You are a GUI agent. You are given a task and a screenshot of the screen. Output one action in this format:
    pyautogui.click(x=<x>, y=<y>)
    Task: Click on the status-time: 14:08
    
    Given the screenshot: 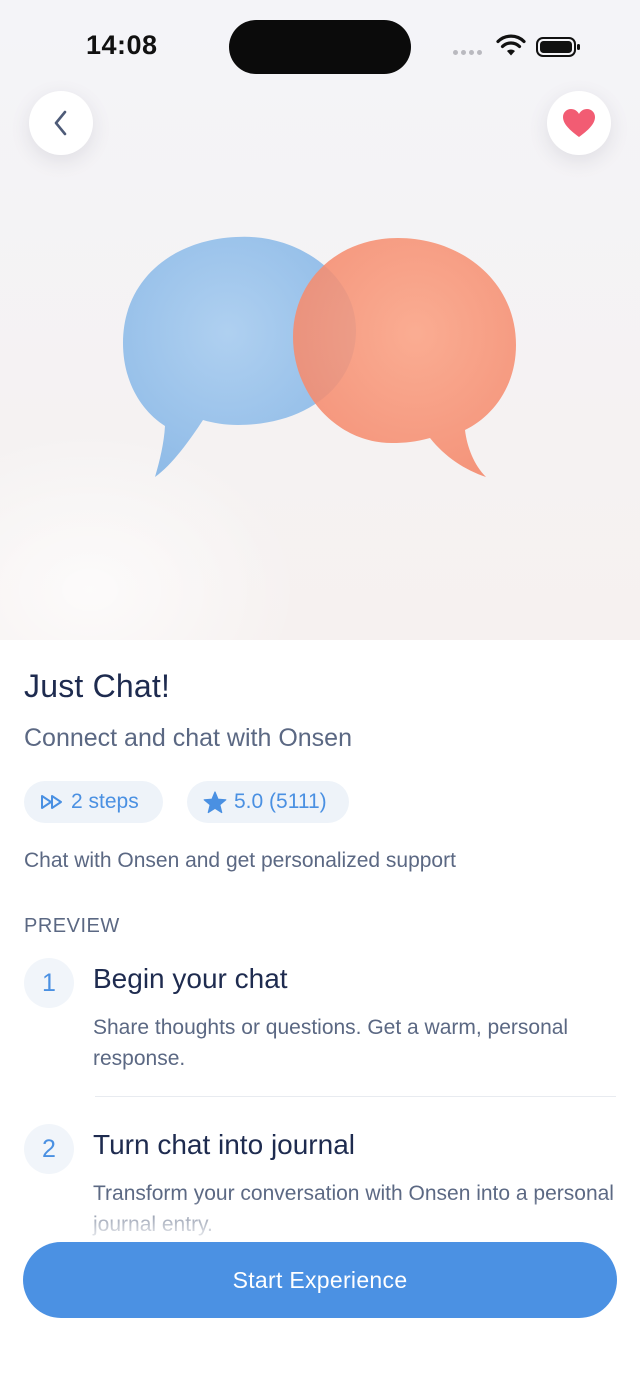 What is the action you would take?
    pyautogui.click(x=122, y=45)
    